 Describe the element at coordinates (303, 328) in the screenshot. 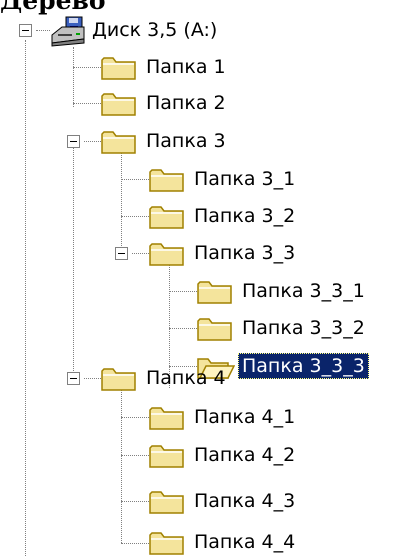

I see `tree-item-papka-3-3-2: Папка 3_3_2` at that location.